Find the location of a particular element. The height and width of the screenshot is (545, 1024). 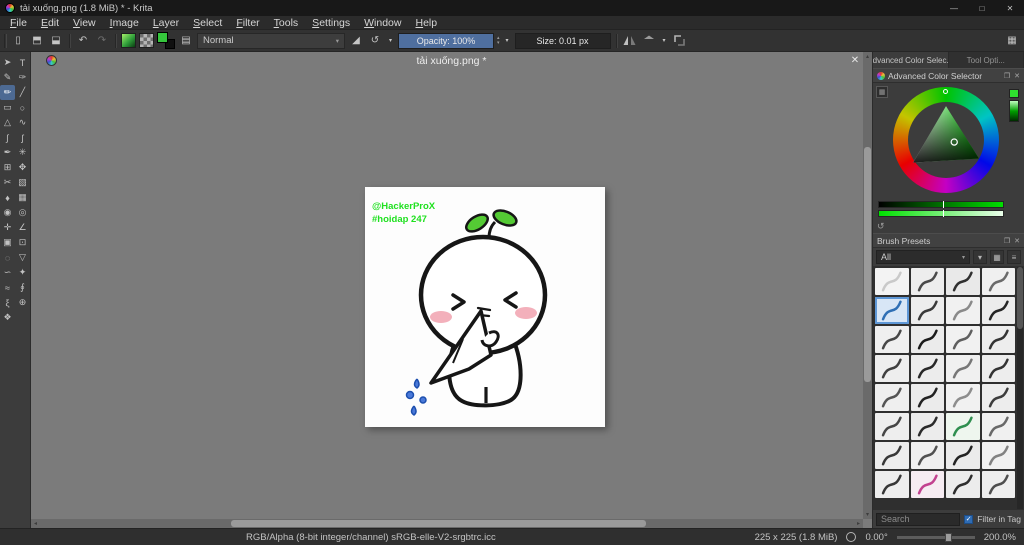

menu-file: File is located at coordinates (18, 23).